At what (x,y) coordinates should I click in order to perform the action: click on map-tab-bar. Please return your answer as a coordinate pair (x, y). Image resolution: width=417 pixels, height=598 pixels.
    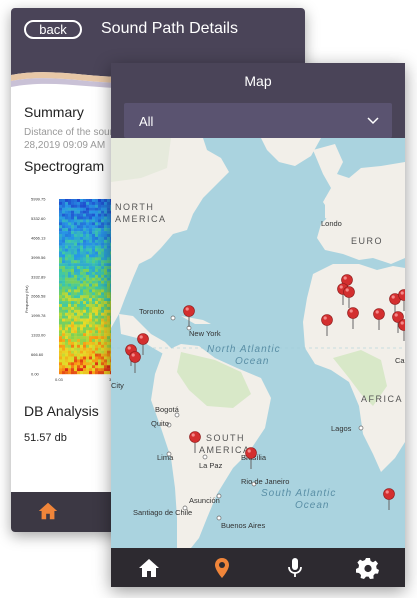
    Looking at the image, I should click on (258, 567).